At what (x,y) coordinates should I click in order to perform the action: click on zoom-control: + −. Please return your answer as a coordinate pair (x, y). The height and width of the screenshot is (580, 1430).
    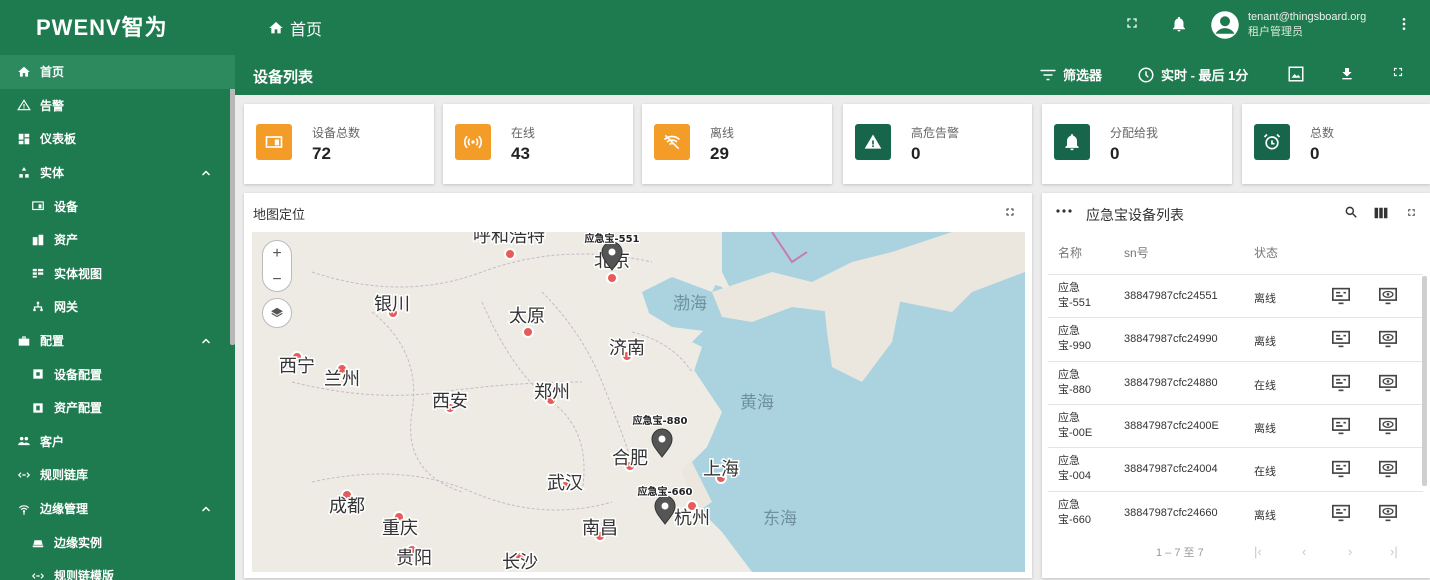
    Looking at the image, I should click on (277, 266).